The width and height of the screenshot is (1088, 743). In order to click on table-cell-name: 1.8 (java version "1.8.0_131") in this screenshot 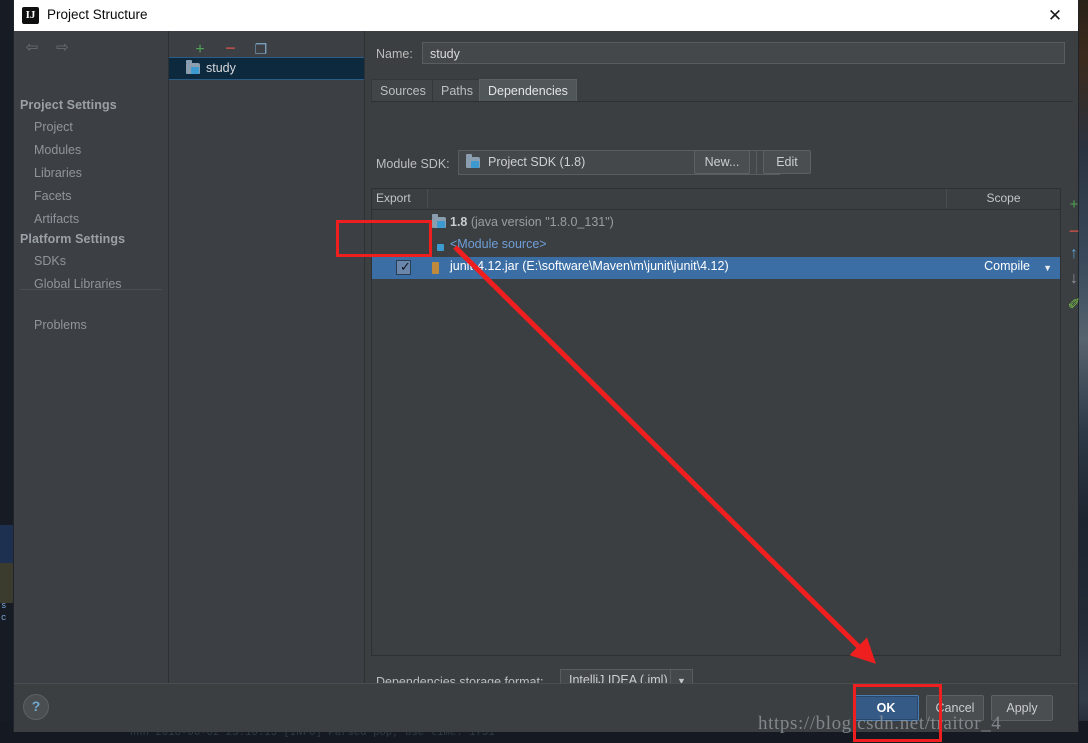, I will do `click(532, 222)`.